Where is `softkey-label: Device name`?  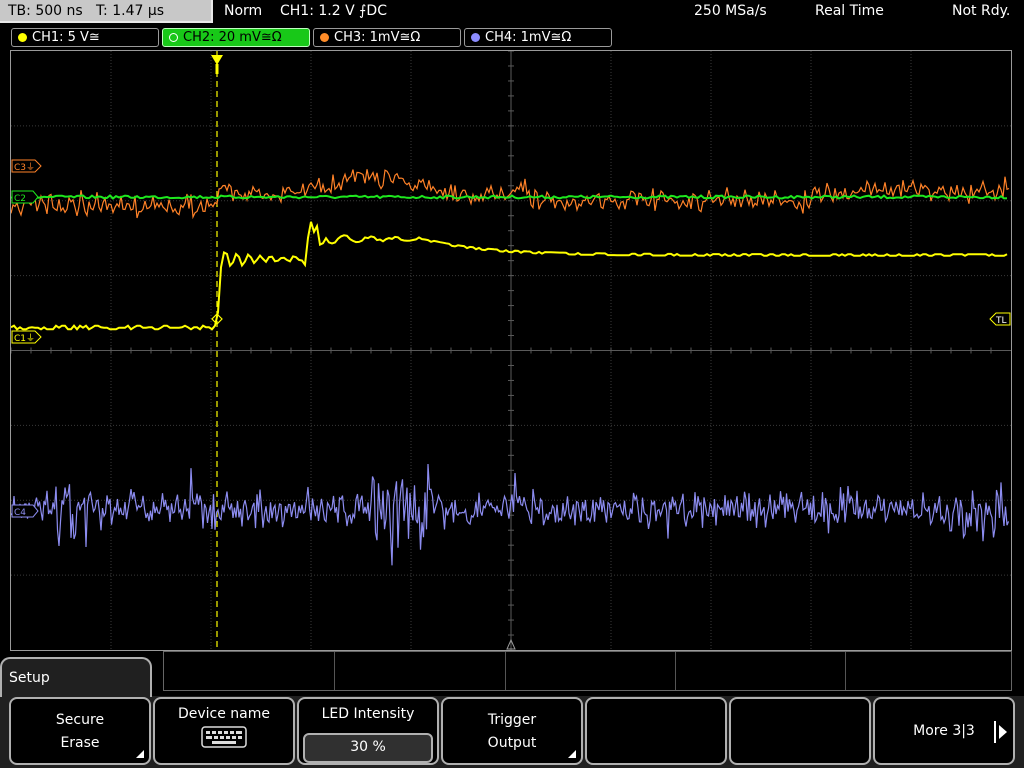
softkey-label: Device name is located at coordinates (224, 714).